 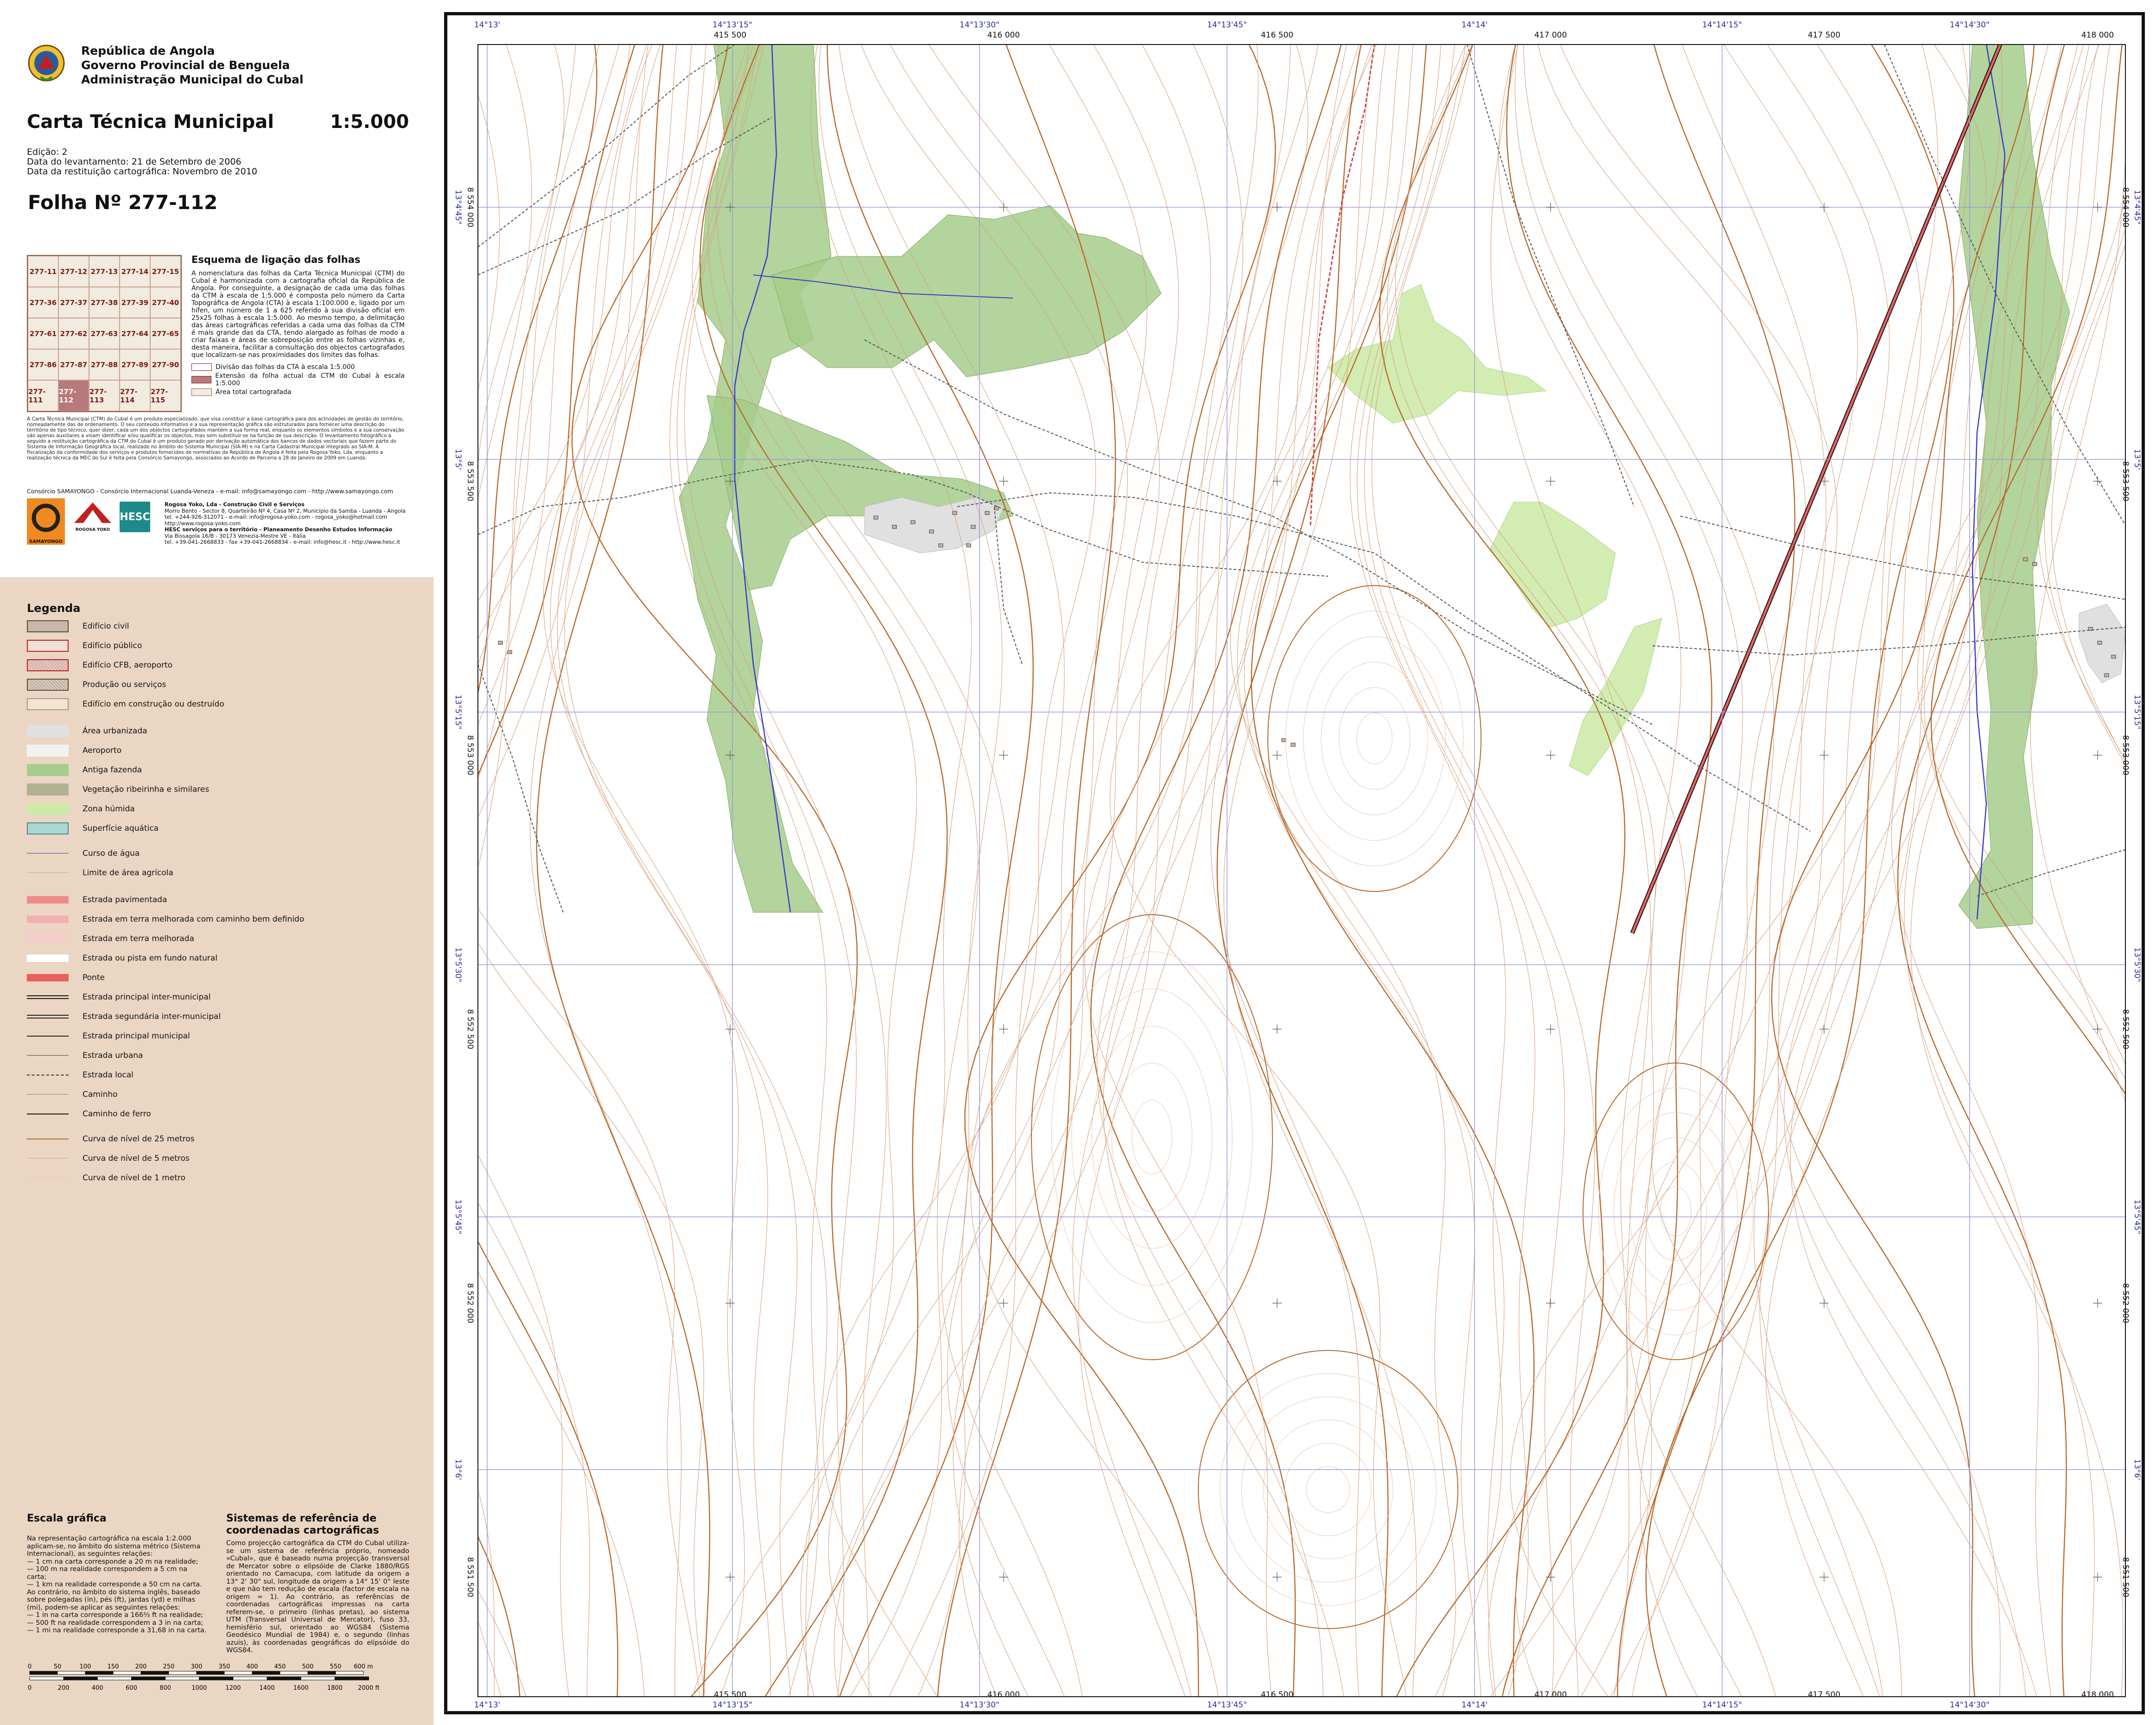 I want to click on scale-meter-tick-label: 550, so click(x=336, y=1666).